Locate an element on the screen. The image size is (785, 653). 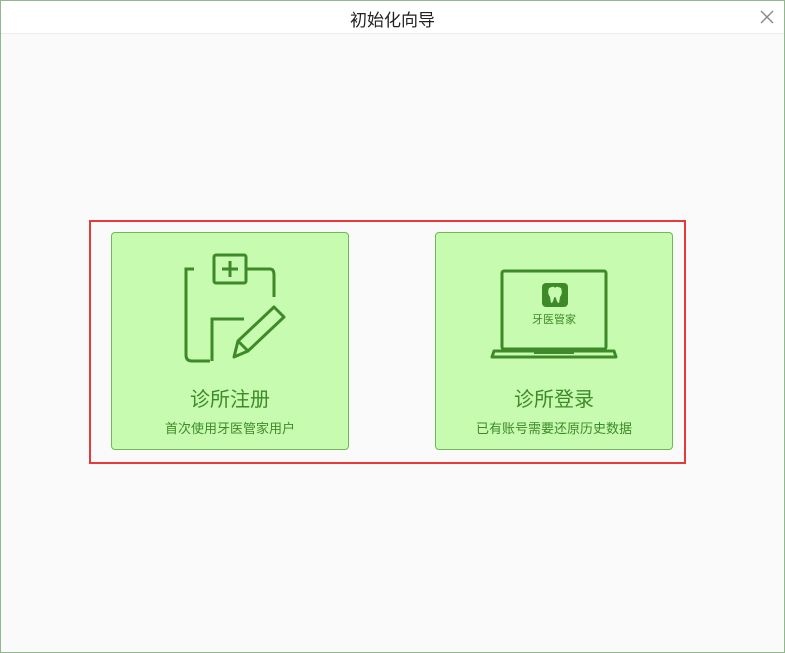
window-title: 初始化向导 is located at coordinates (392, 21).